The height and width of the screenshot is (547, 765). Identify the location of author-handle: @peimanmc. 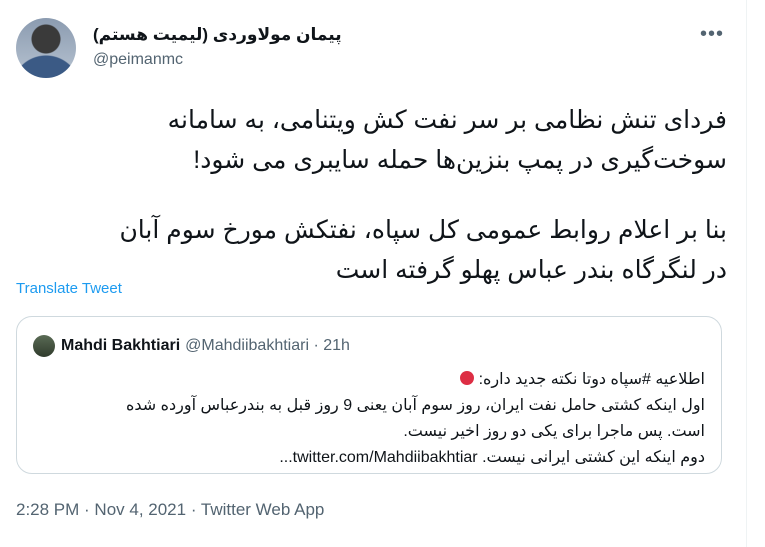
(217, 60).